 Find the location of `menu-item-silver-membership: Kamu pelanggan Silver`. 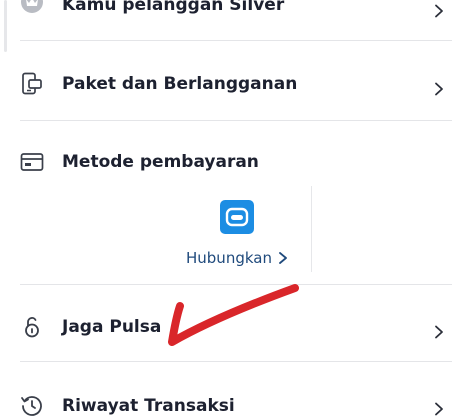

menu-item-silver-membership: Kamu pelanggan Silver is located at coordinates (237, 20).